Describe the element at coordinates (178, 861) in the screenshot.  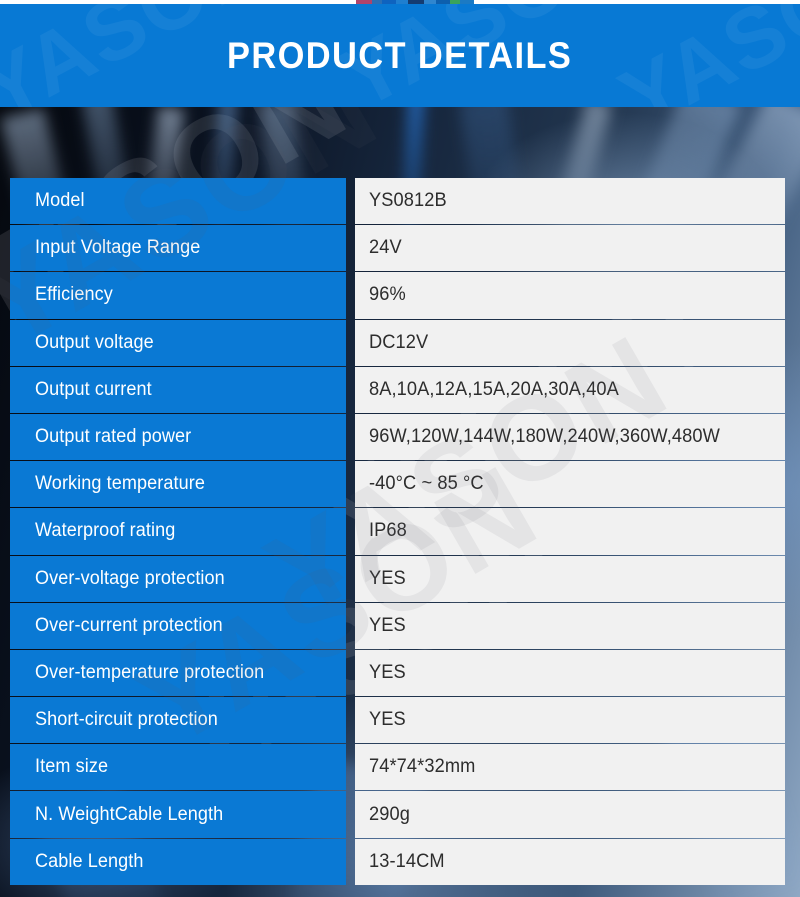
I see `spec-label-cell: Cable Length` at that location.